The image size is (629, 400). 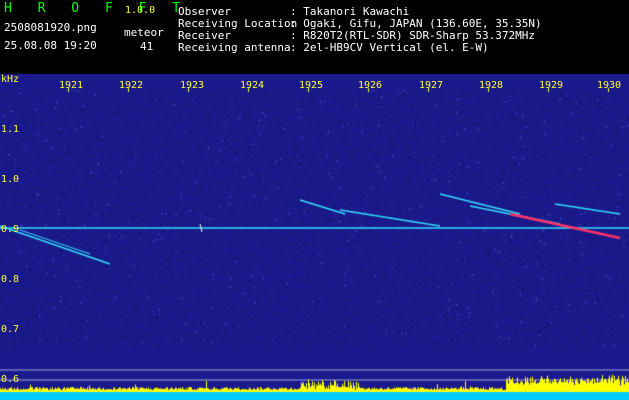 What do you see at coordinates (10, 79) in the screenshot?
I see `frequency-unit-label: kHz` at bounding box center [10, 79].